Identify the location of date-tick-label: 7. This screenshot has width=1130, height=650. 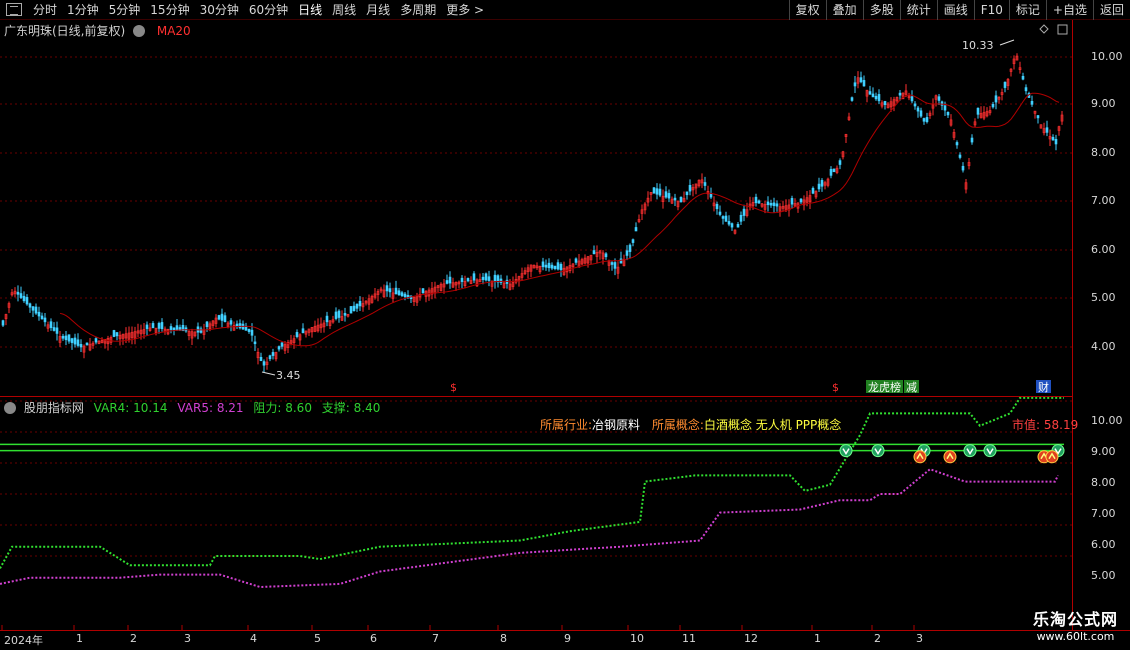
(435, 638).